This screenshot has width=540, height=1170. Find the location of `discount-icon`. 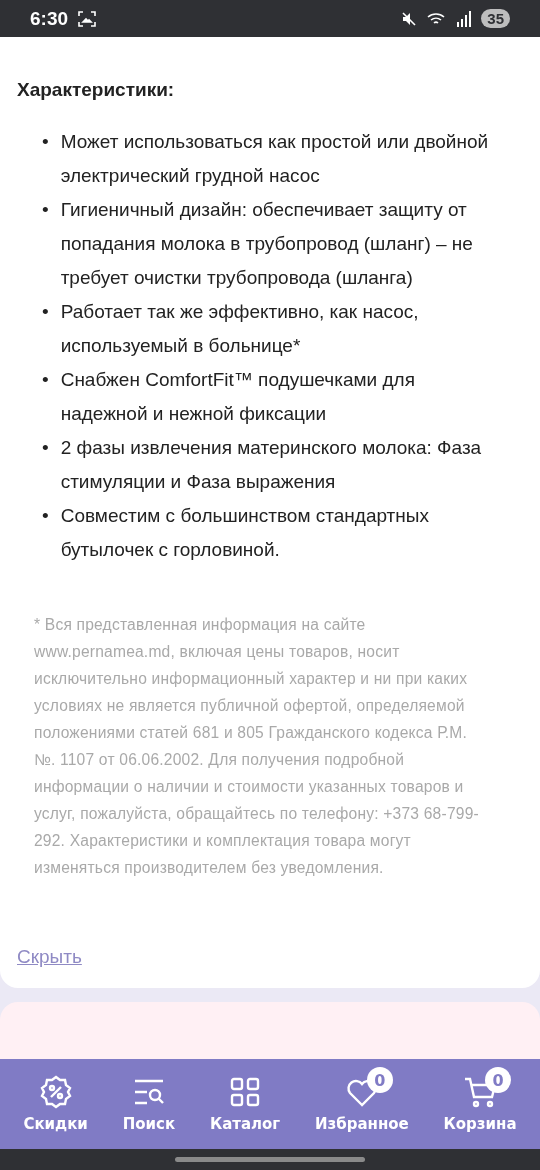

discount-icon is located at coordinates (55, 1092).